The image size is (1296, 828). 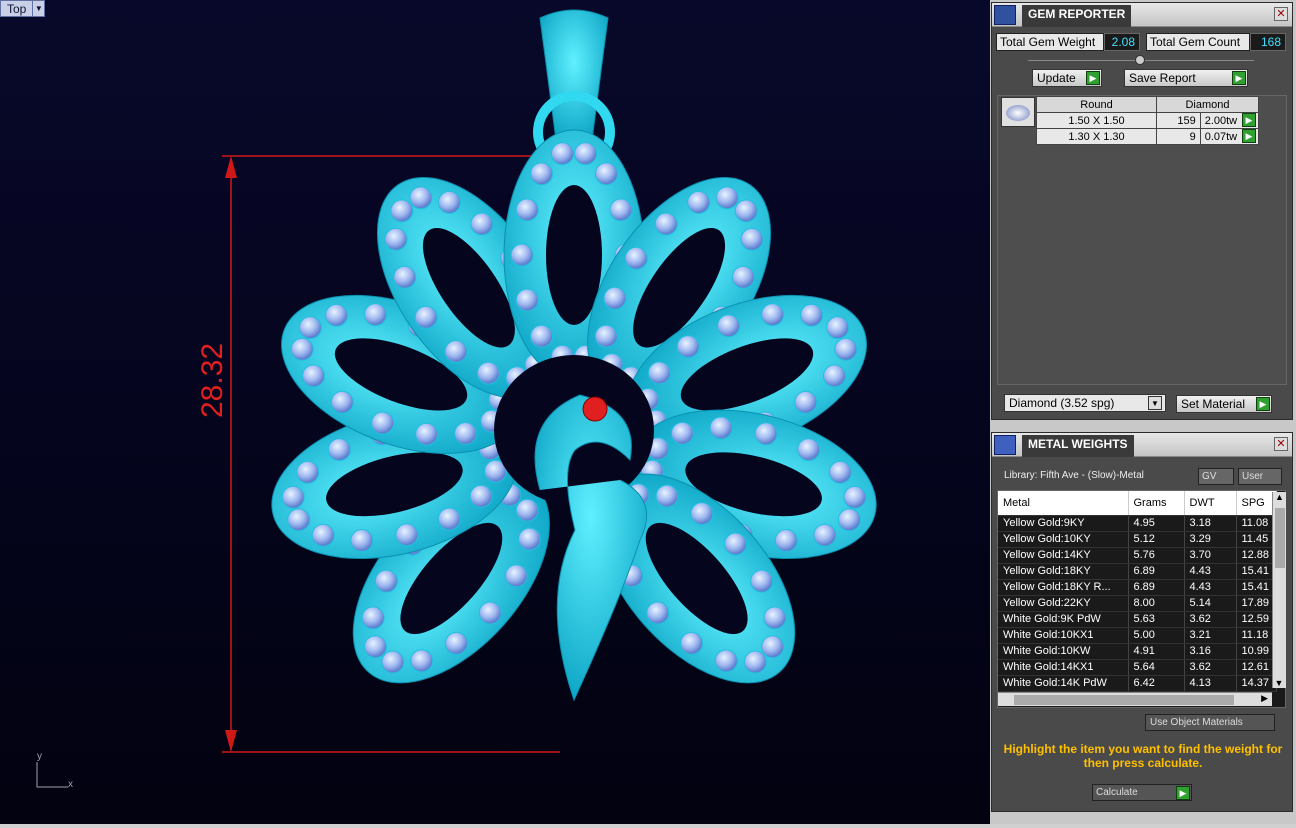 I want to click on total-gem-weight-value: 2.08, so click(x=1122, y=42).